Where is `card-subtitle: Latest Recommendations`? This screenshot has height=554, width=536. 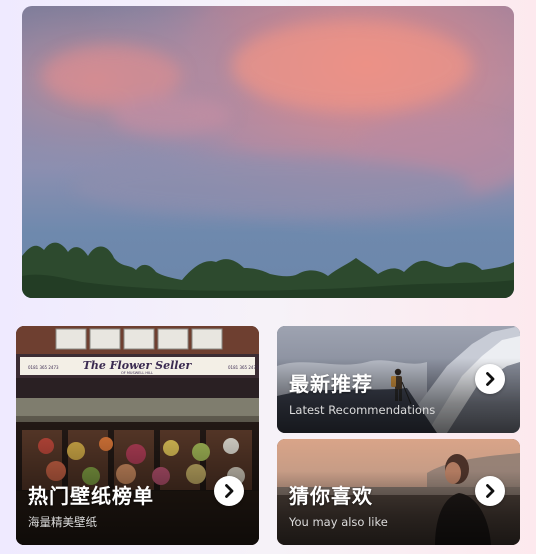
card-subtitle: Latest Recommendations is located at coordinates (362, 410).